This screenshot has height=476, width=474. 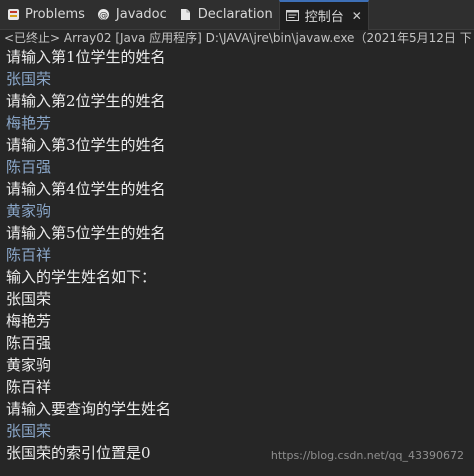 What do you see at coordinates (29, 321) in the screenshot?
I see `console-output-line: 梅艳芳` at bounding box center [29, 321].